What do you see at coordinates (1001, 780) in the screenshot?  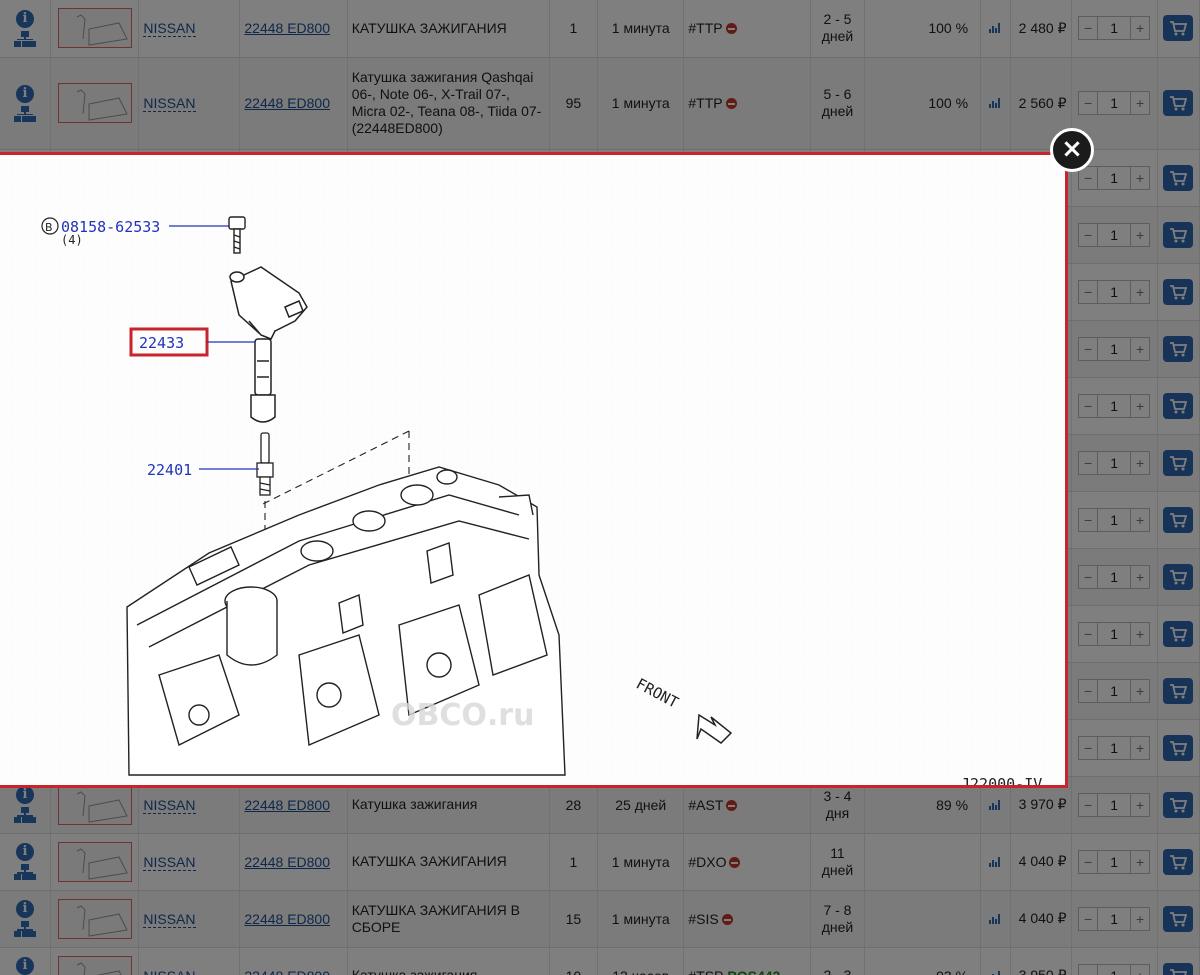 I see `drawing-id: J22000-IV` at bounding box center [1001, 780].